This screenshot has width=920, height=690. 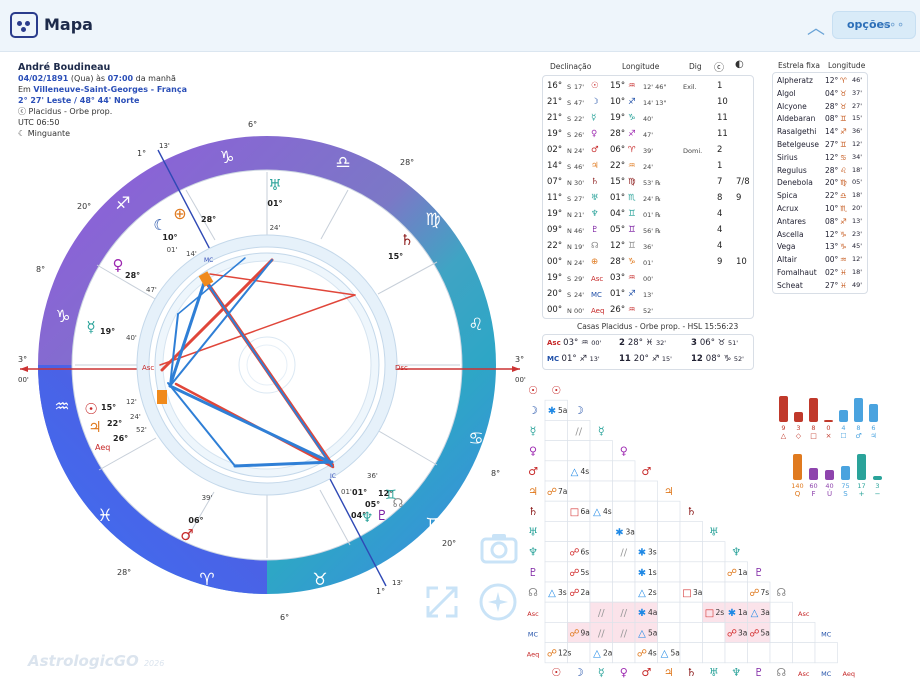 What do you see at coordinates (649, 246) in the screenshot?
I see `planet-row: 22° N 19' ☊ 12° ♊ 36' 4` at bounding box center [649, 246].